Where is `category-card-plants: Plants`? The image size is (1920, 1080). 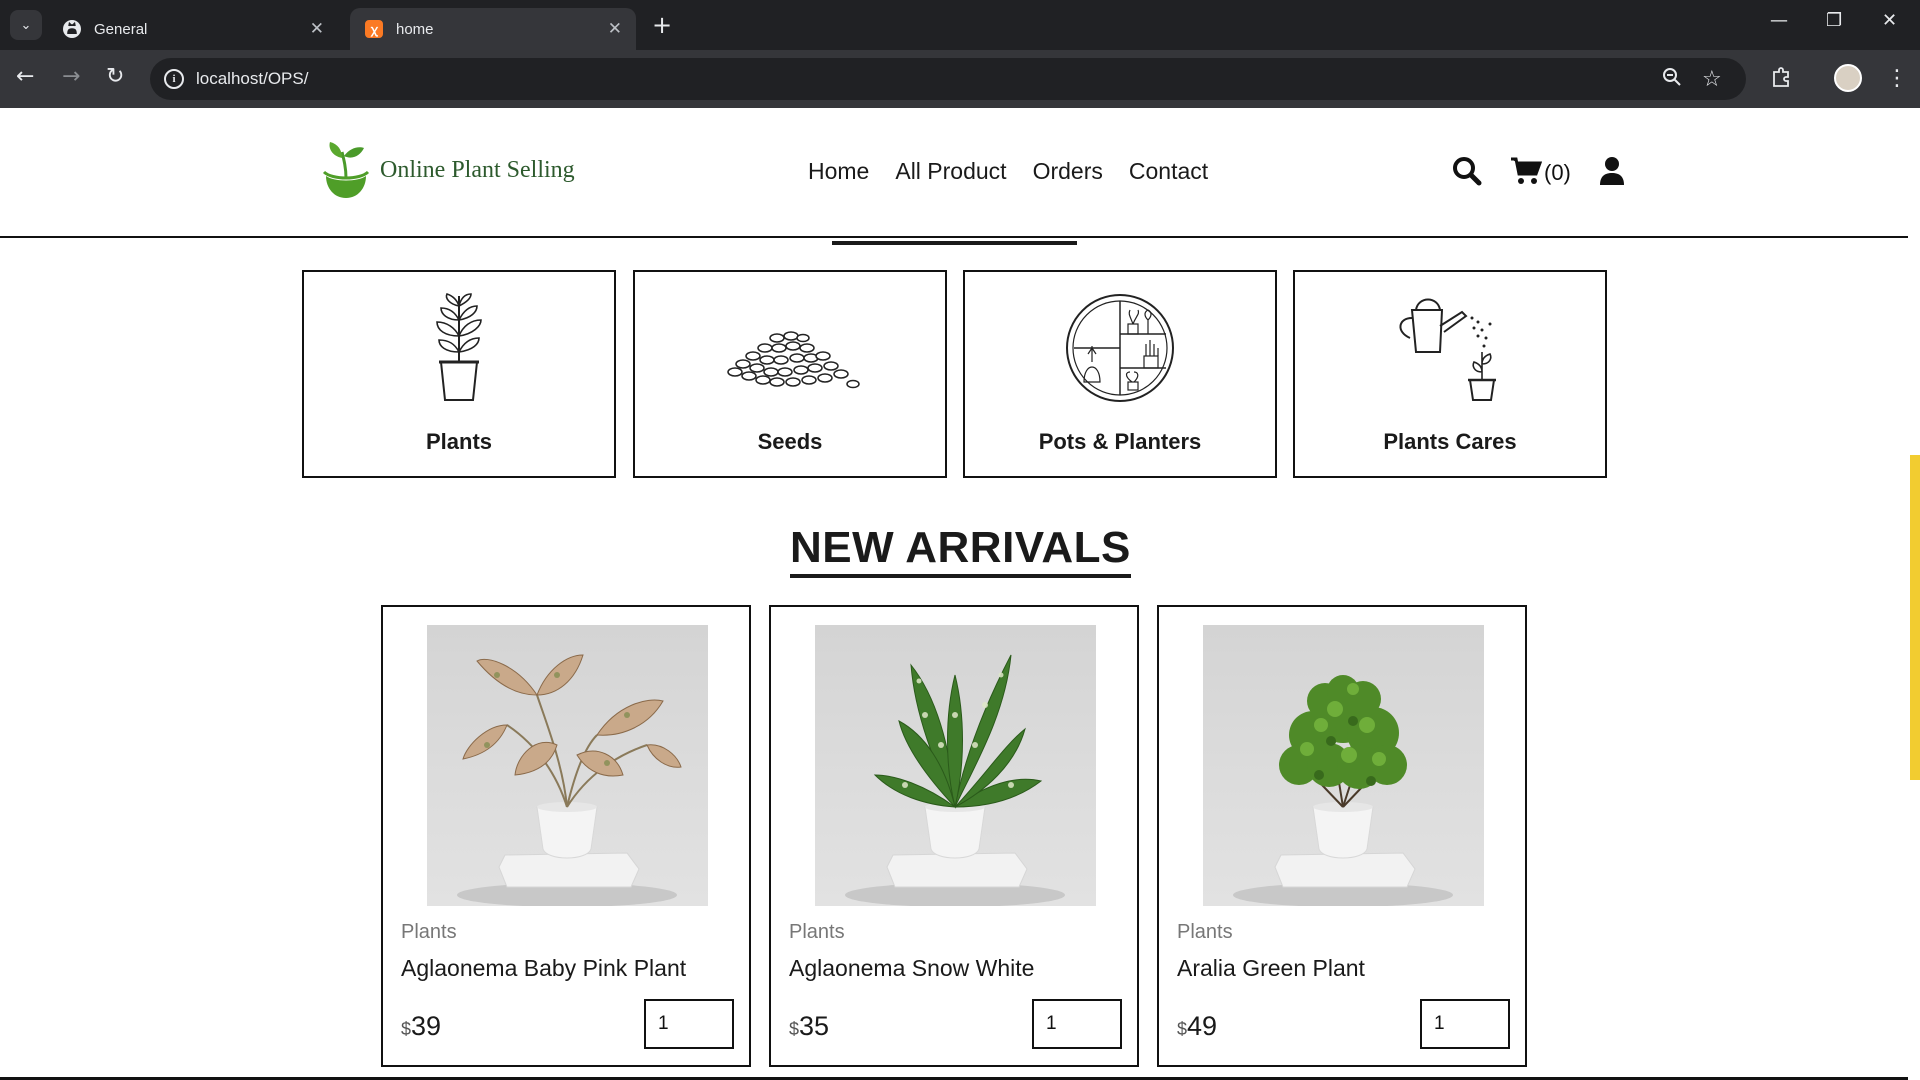
category-card-plants: Plants is located at coordinates (459, 374).